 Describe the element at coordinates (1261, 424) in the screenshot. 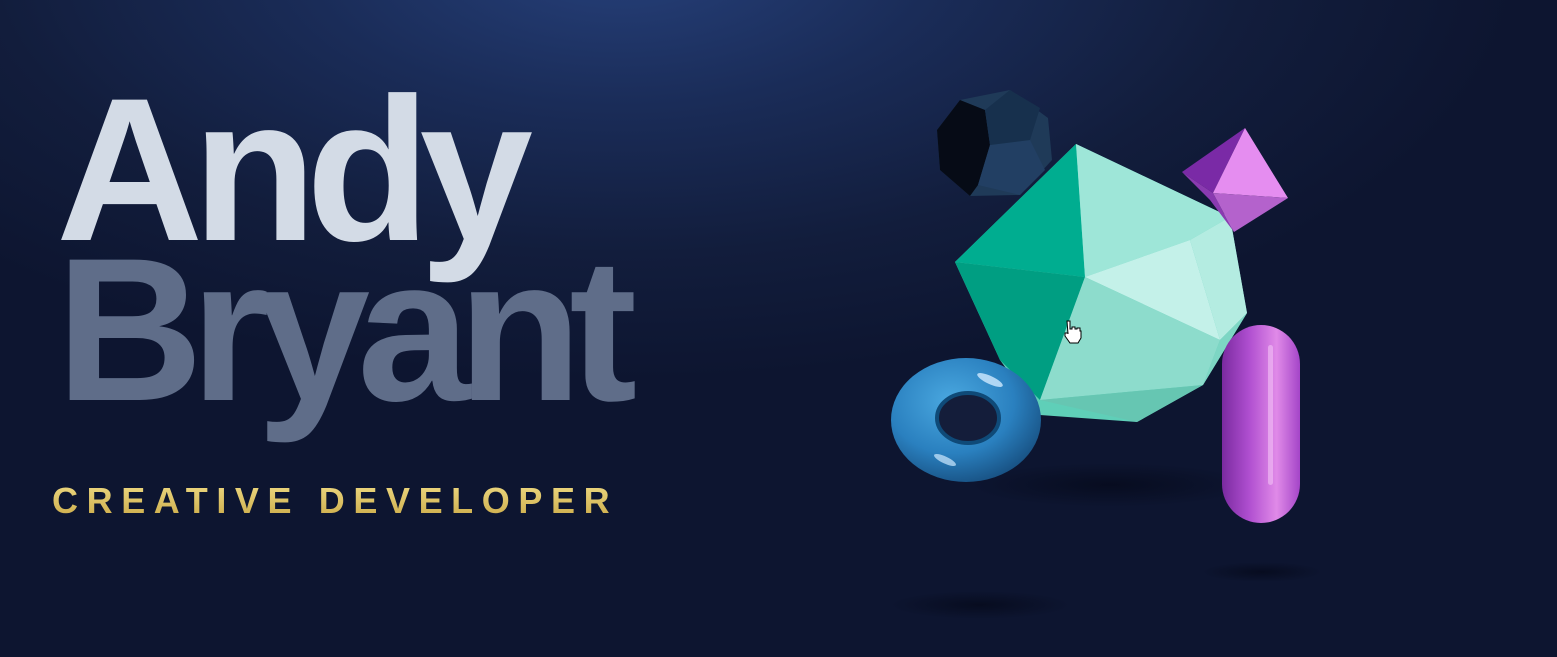

I see `capsule-shape` at that location.